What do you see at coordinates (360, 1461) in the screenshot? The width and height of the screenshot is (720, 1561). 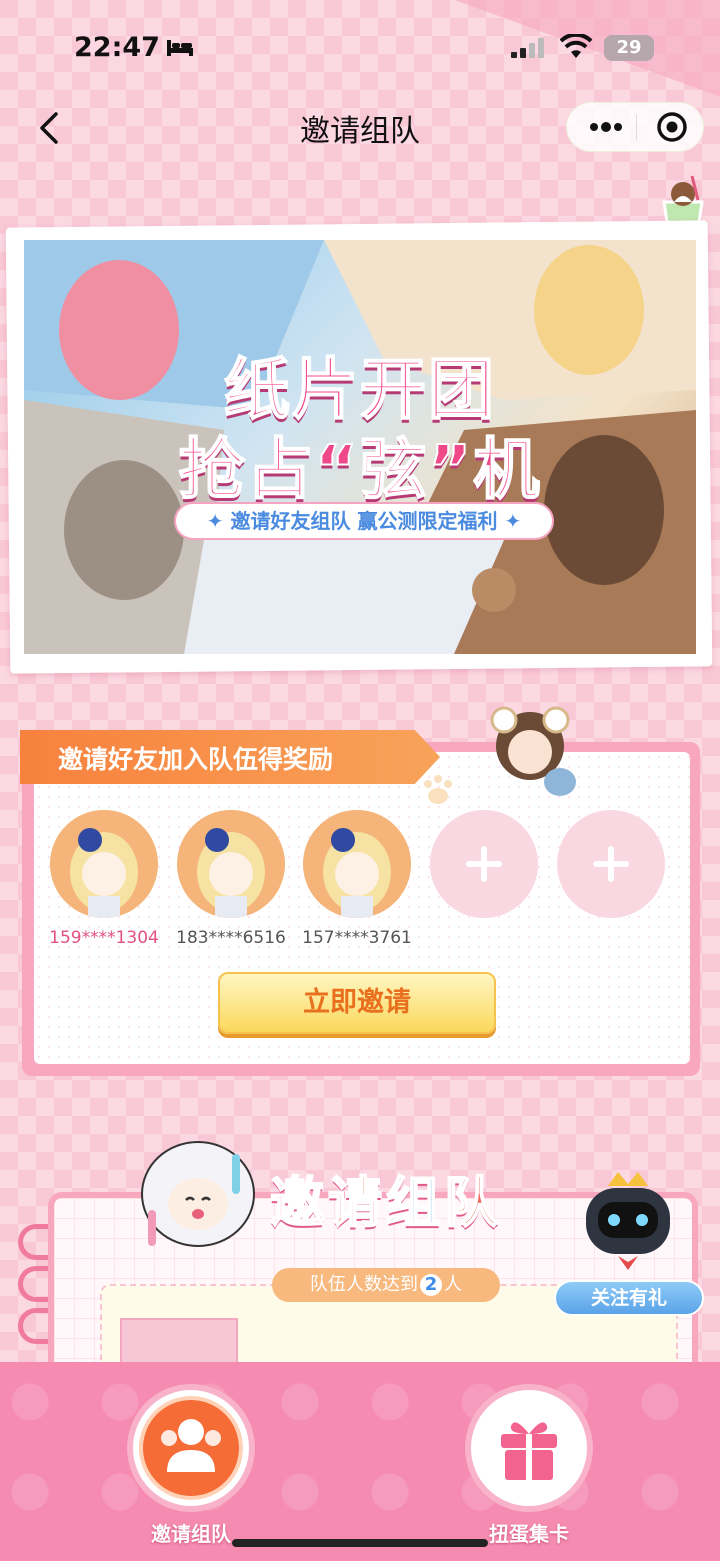 I see `tabbar-pattern` at bounding box center [360, 1461].